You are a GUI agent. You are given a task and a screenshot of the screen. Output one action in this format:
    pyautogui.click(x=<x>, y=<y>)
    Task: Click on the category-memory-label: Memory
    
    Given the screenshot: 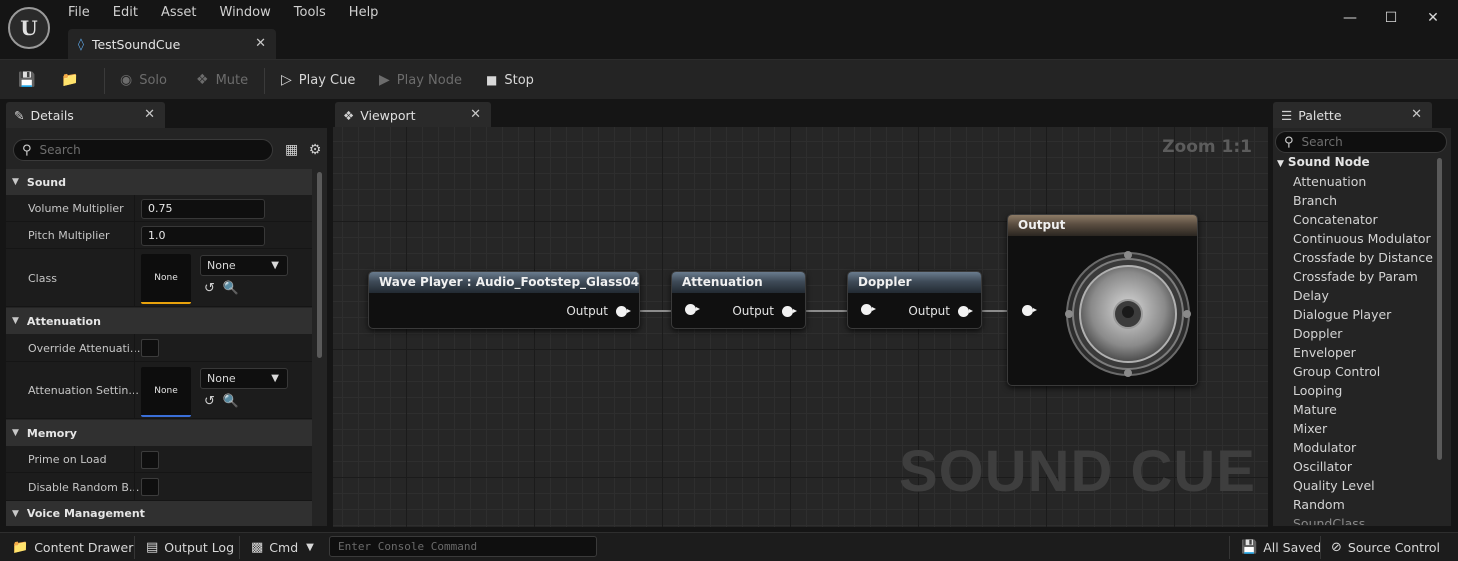 What is the action you would take?
    pyautogui.click(x=51, y=433)
    